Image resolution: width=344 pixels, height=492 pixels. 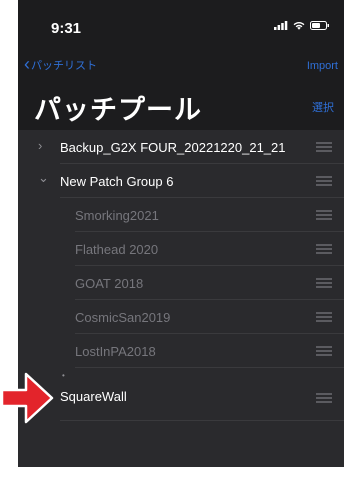 I want to click on list-item-label: SquareWall, so click(x=93, y=396).